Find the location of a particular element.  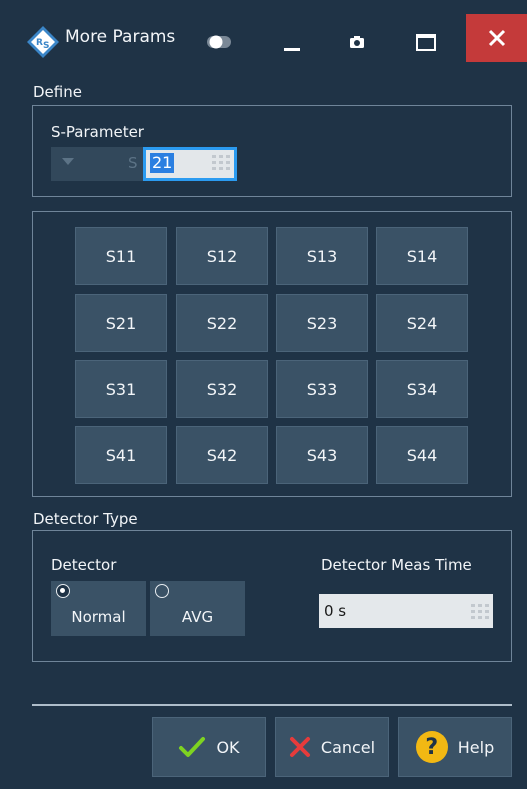

help-label: Help is located at coordinates (476, 747).